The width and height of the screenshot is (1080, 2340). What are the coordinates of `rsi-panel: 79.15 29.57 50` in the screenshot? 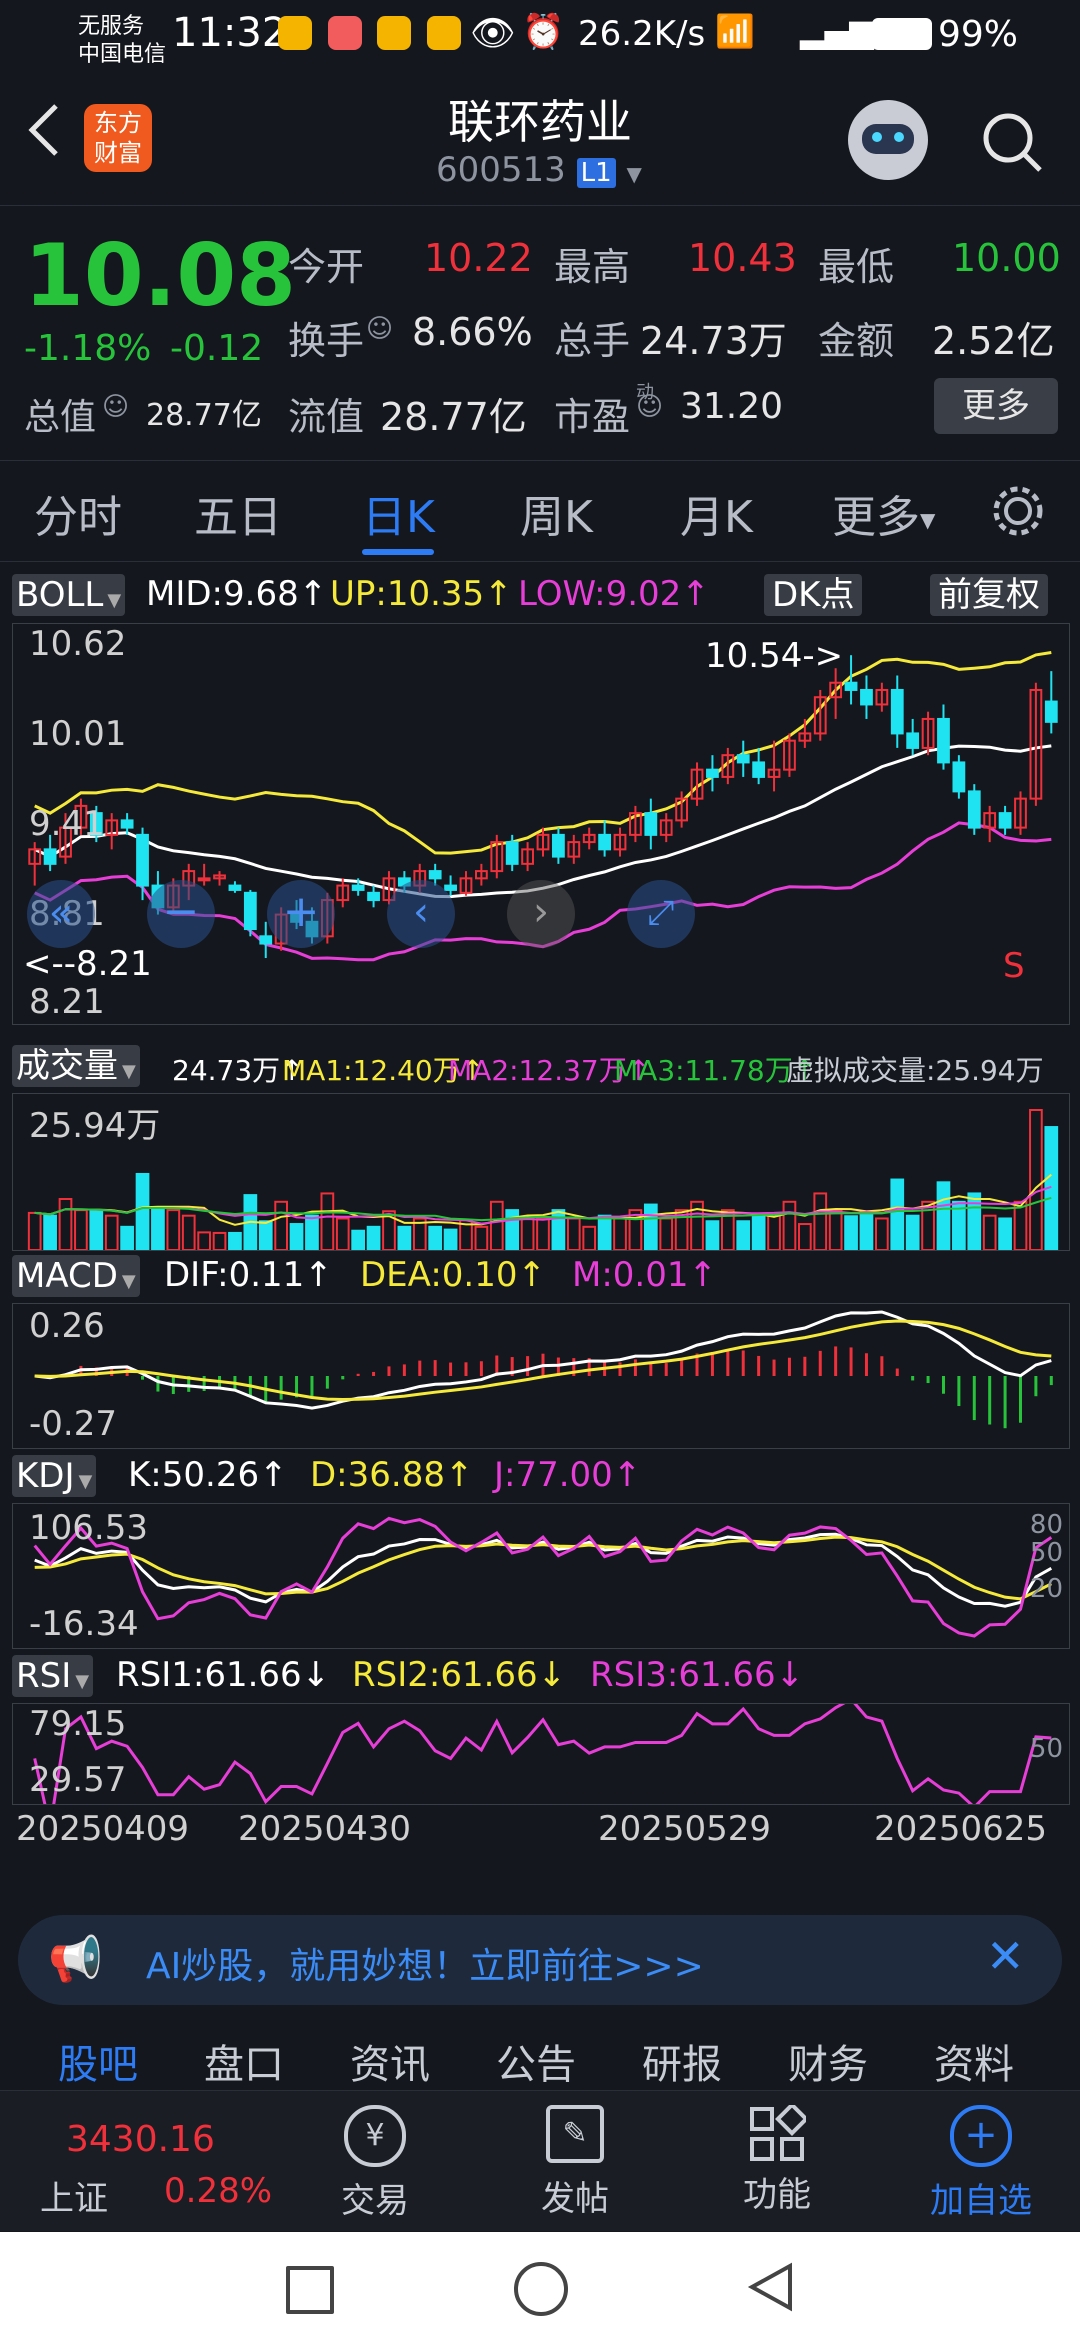 It's located at (541, 1754).